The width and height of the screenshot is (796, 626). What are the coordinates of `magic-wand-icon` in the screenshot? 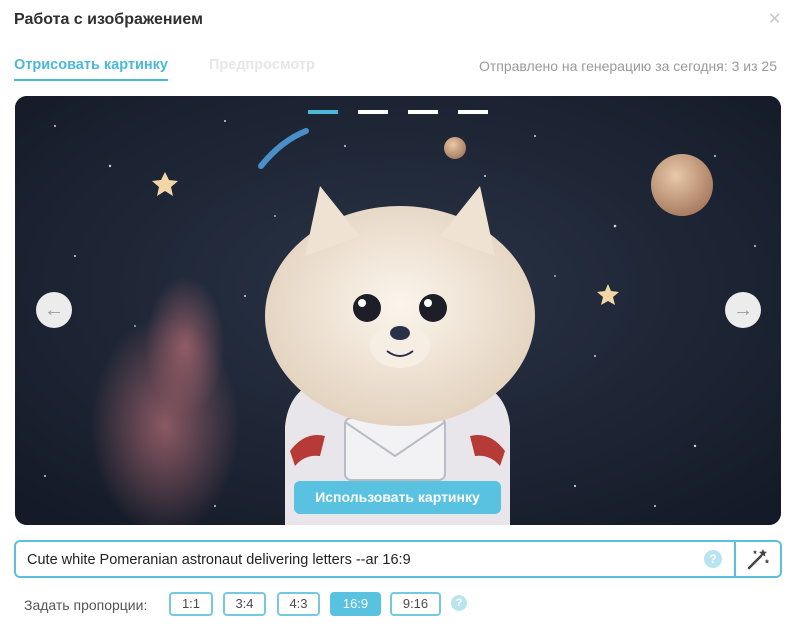 It's located at (758, 559).